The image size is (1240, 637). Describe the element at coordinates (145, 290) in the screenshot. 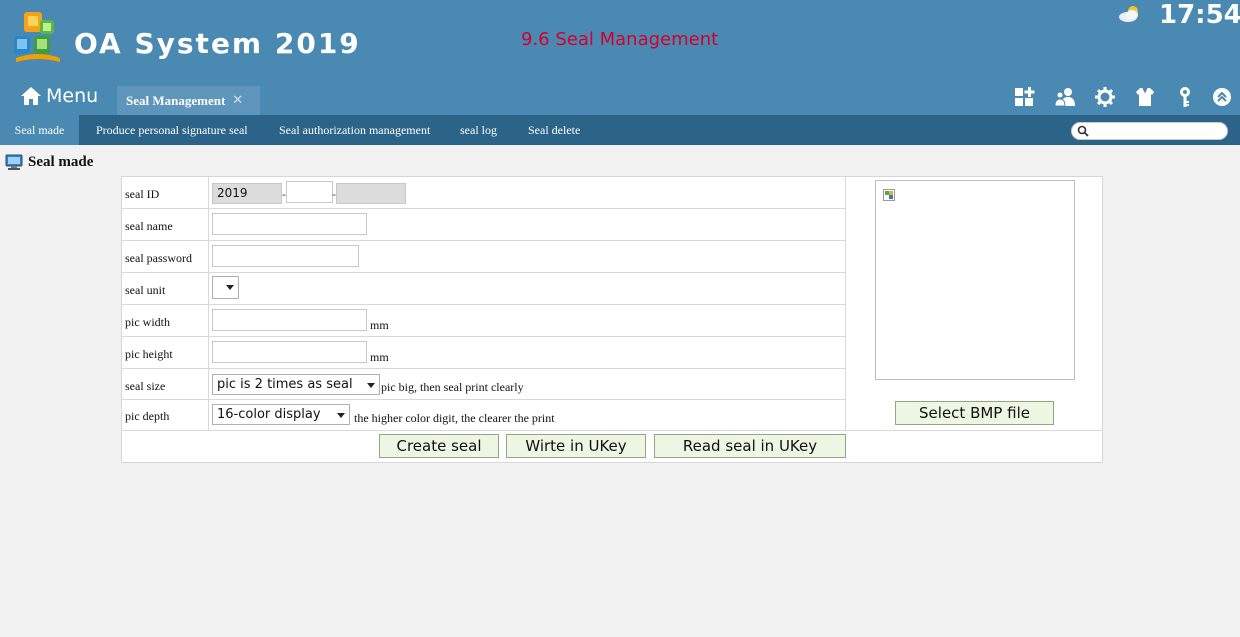

I see `seal-unit-label: seal unit` at that location.